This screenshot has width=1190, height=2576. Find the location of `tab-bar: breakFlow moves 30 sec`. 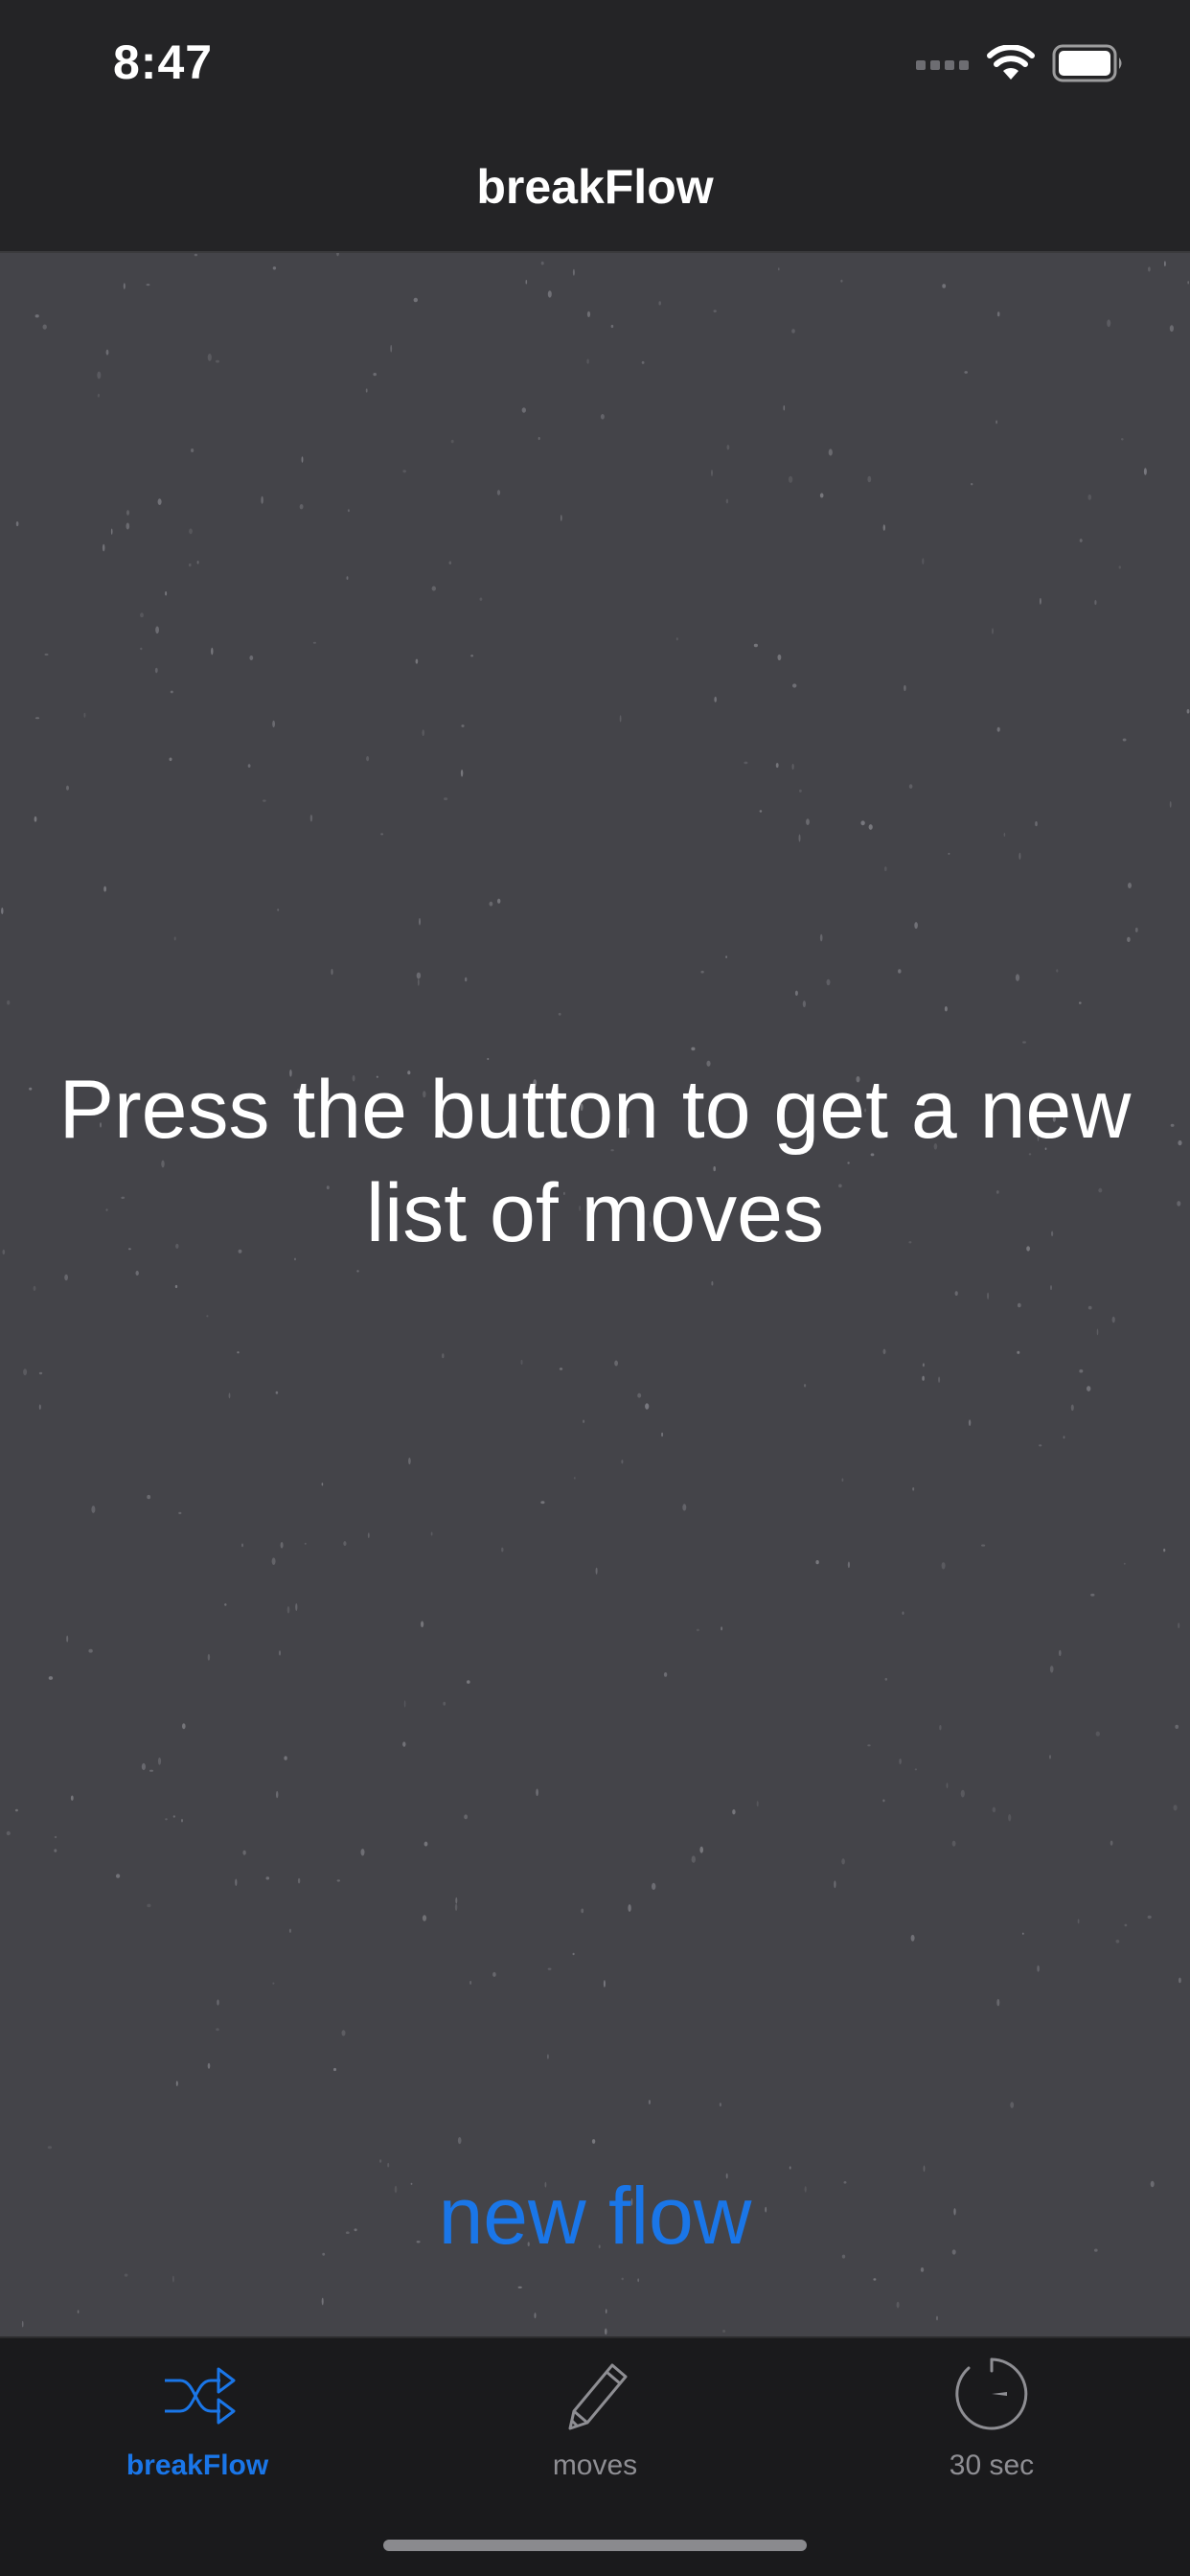

tab-bar: breakFlow moves 30 sec is located at coordinates (595, 2456).